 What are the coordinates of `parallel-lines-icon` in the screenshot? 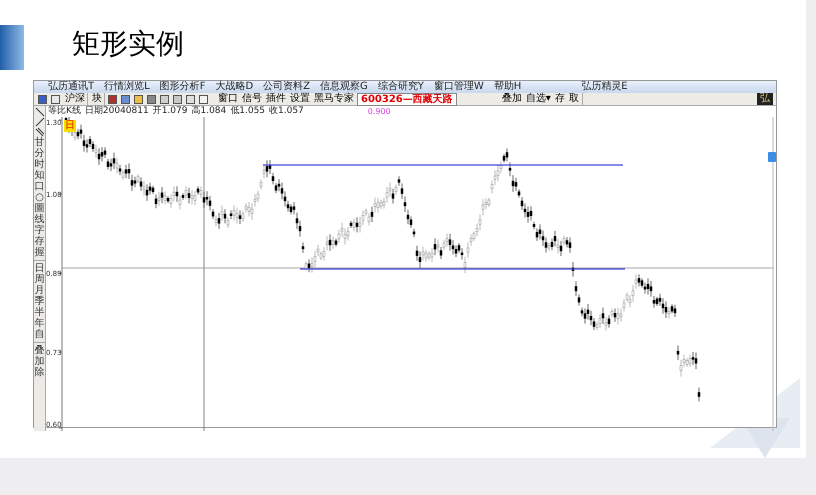 It's located at (39, 132).